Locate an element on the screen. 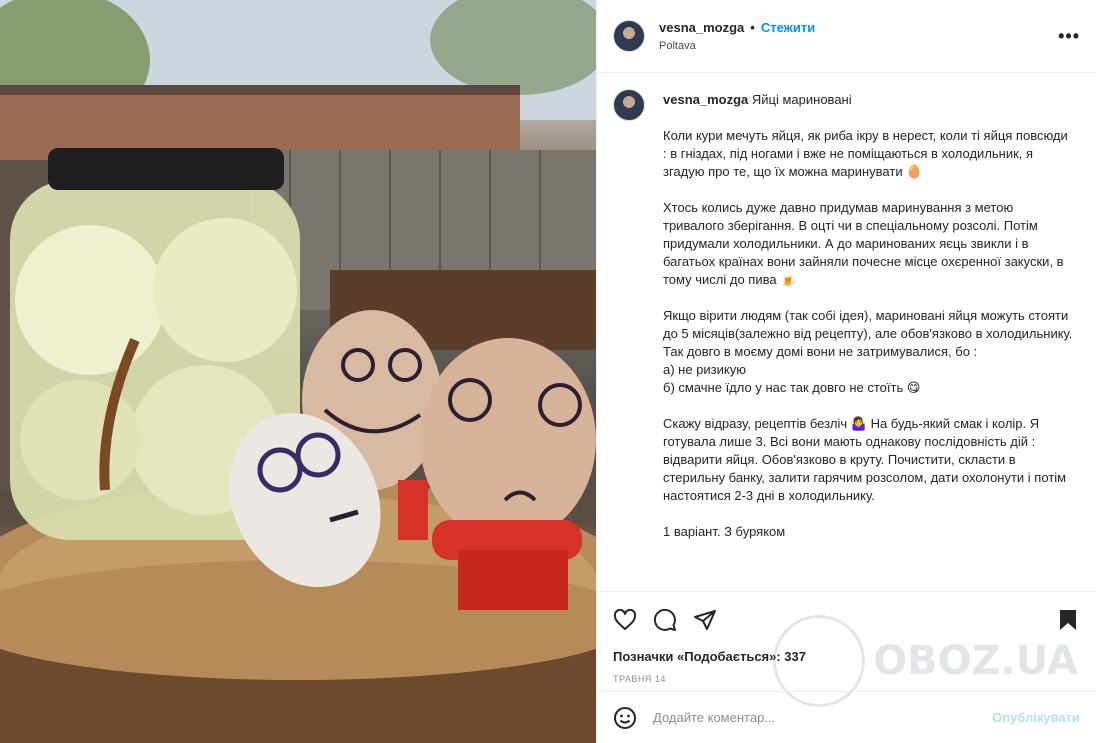  caption-title: Яйці мариновані is located at coordinates (801, 99).